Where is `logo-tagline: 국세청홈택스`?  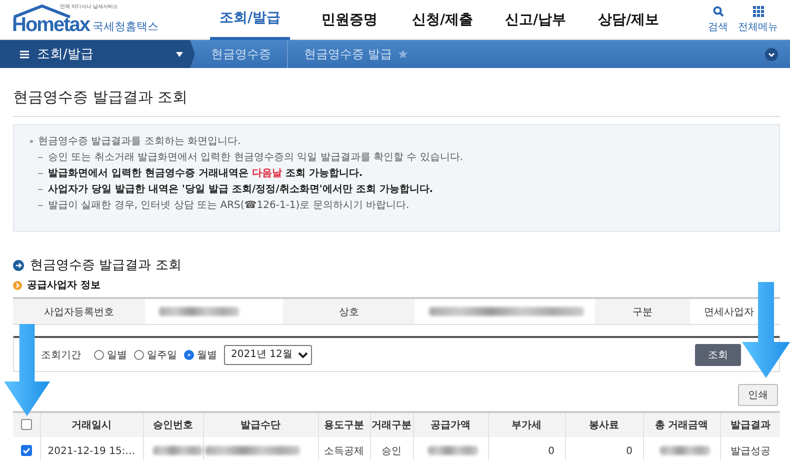 logo-tagline: 국세청홈택스 is located at coordinates (125, 26).